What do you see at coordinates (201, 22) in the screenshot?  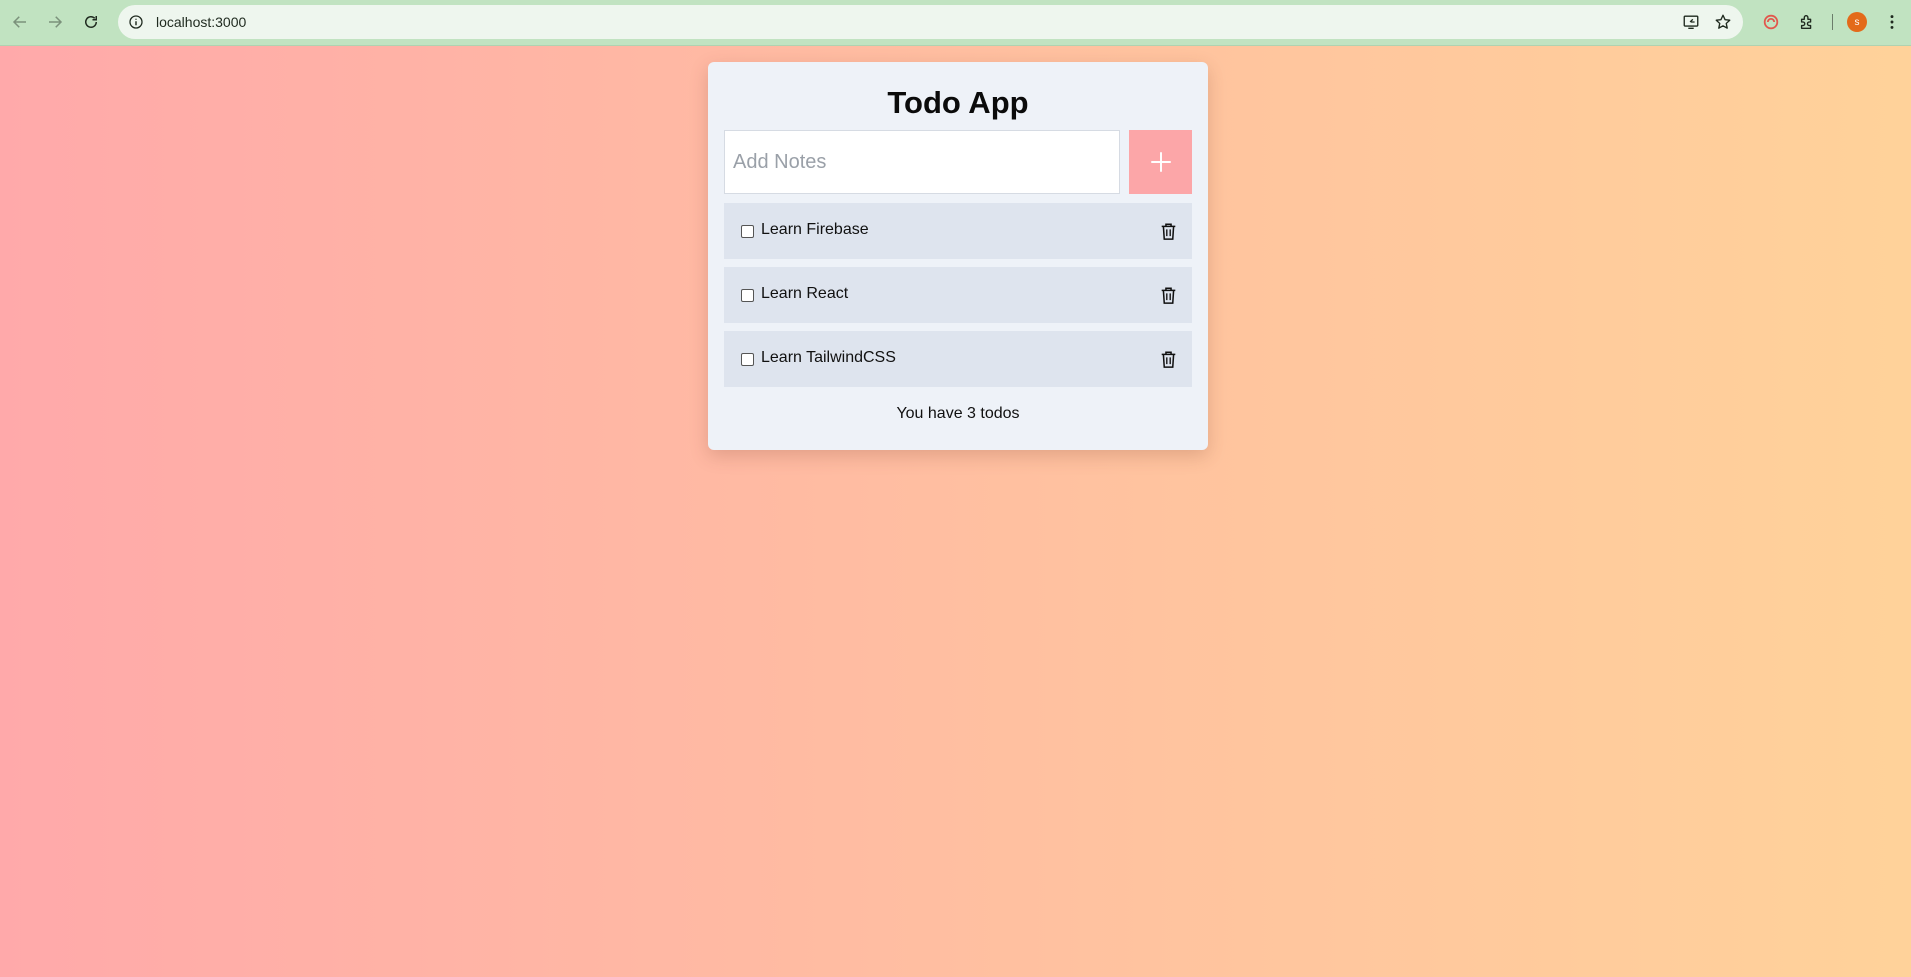 I see `url-text: localhost:3000` at bounding box center [201, 22].